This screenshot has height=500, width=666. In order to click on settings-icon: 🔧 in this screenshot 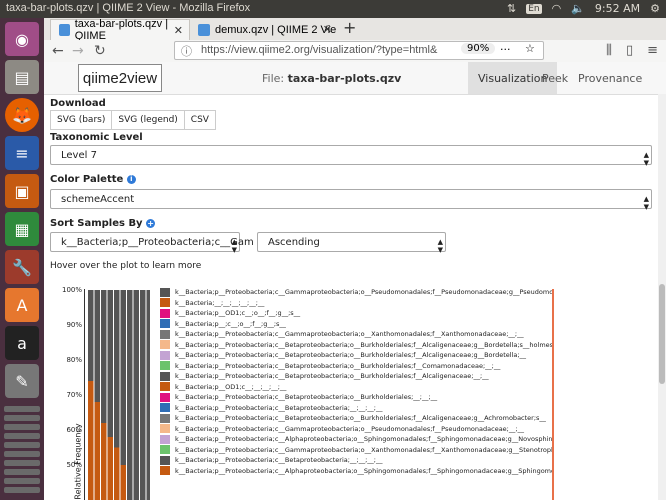, I will do `click(22, 267)`.